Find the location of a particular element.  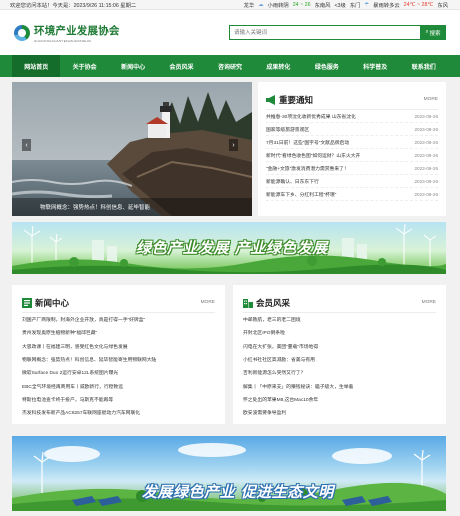

slider-prev-button: ‹ is located at coordinates (26, 145).